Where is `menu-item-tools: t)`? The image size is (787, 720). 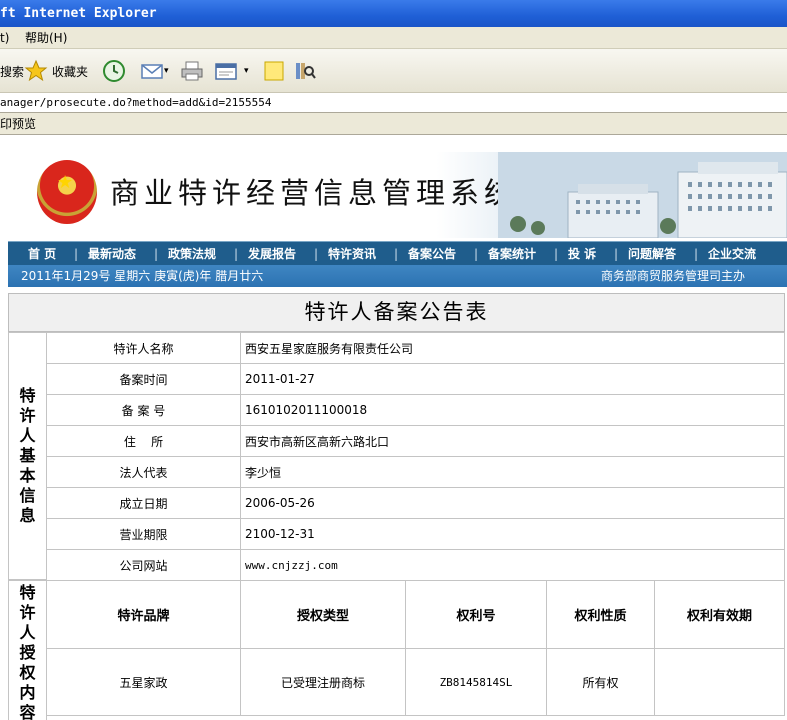 menu-item-tools: t) is located at coordinates (4, 38).